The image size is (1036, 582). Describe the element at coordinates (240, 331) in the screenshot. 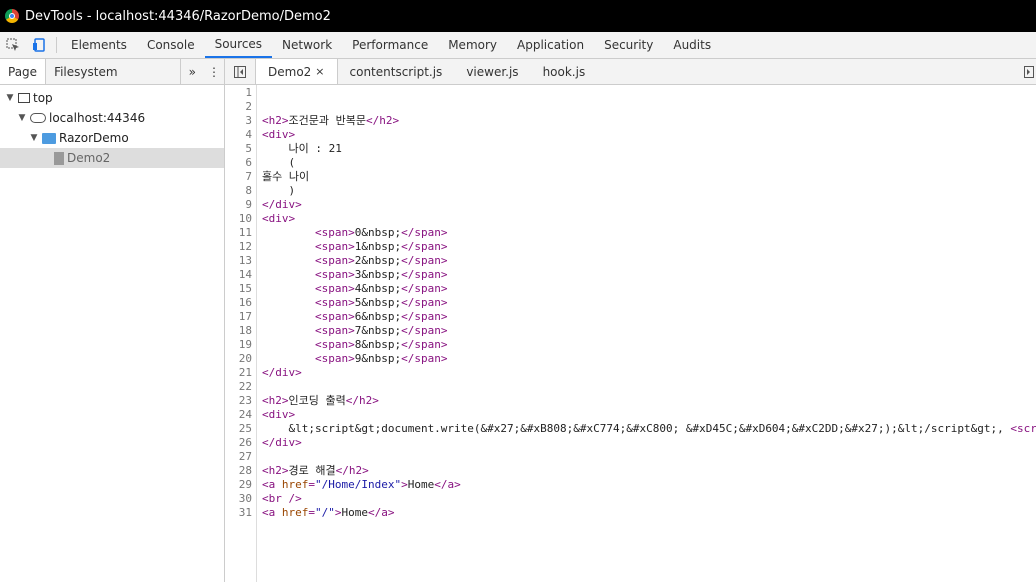

I see `line-number: 18` at that location.